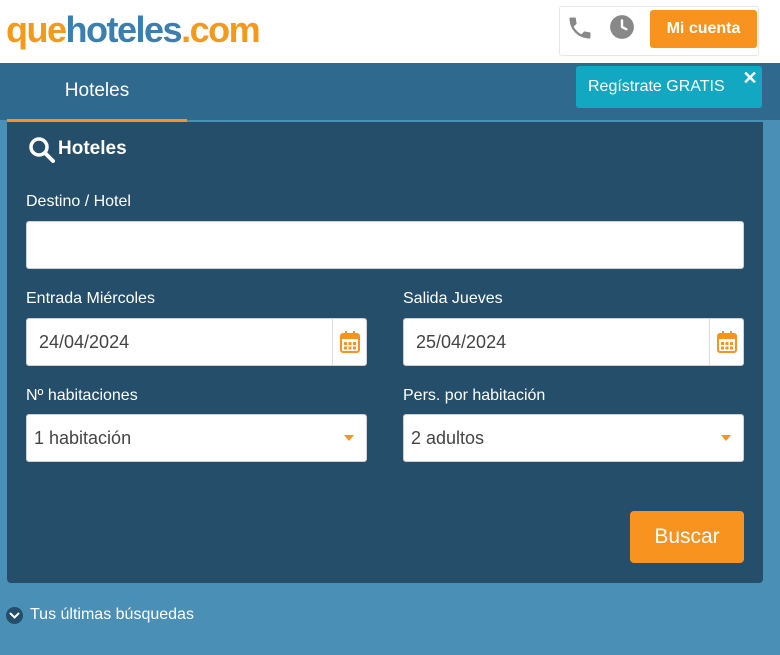 Image resolution: width=780 pixels, height=655 pixels. I want to click on logo: quehoteles.com, so click(133, 30).